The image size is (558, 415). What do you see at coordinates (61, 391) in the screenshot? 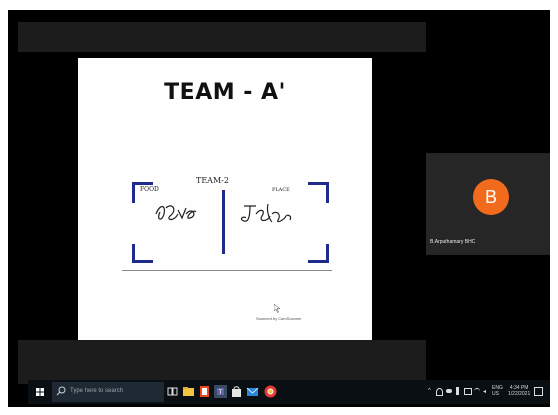
I see `search-icon` at bounding box center [61, 391].